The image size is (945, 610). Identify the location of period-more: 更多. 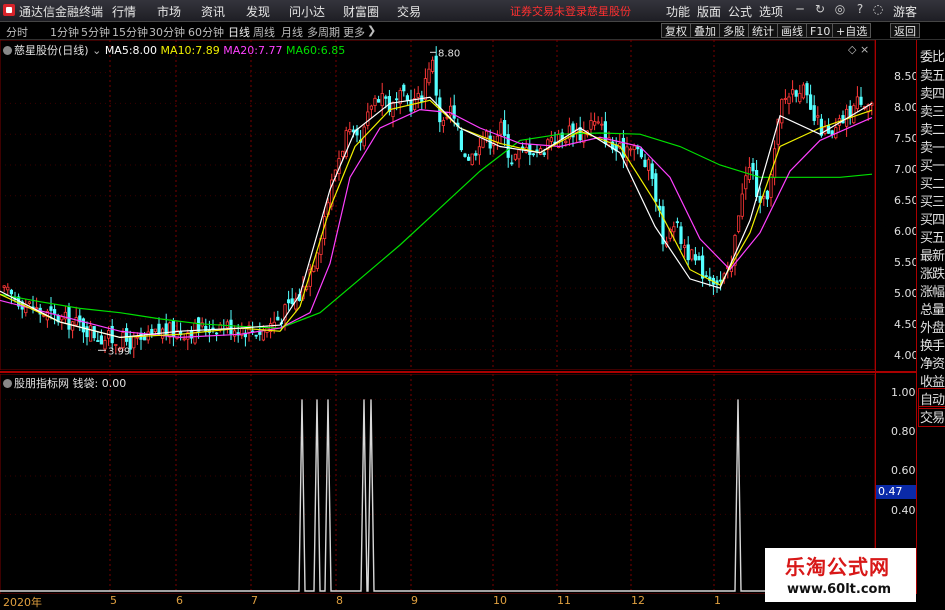
(354, 32).